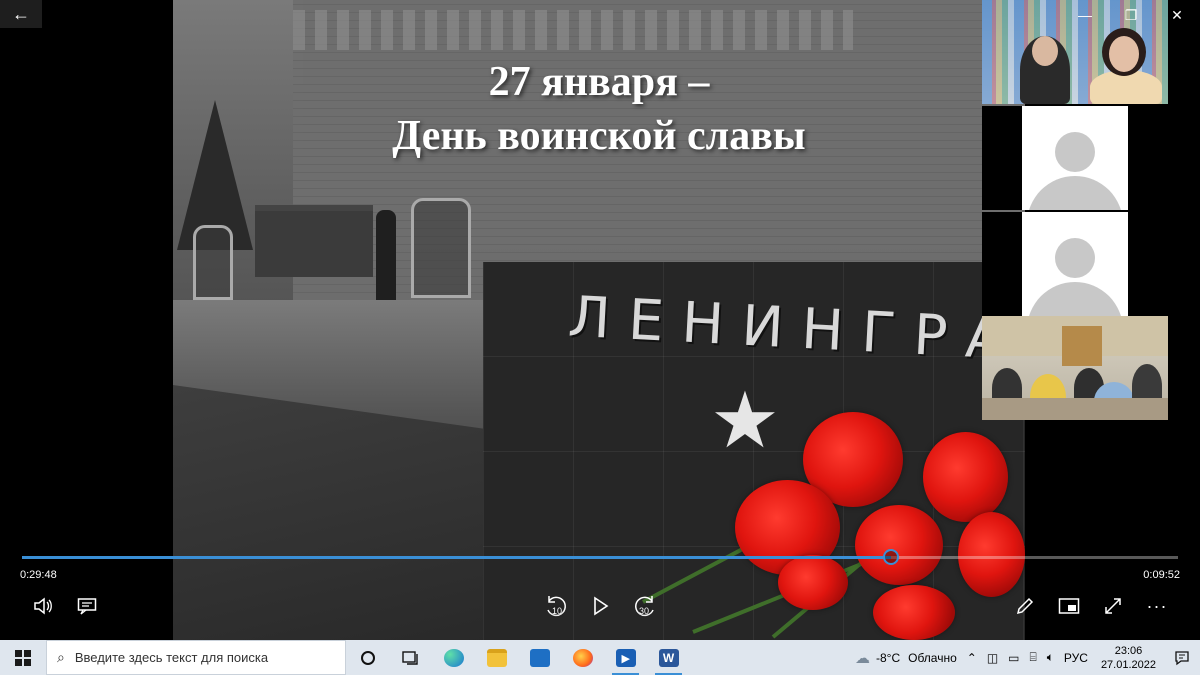  I want to click on battery-icon: ▭, so click(1014, 657).